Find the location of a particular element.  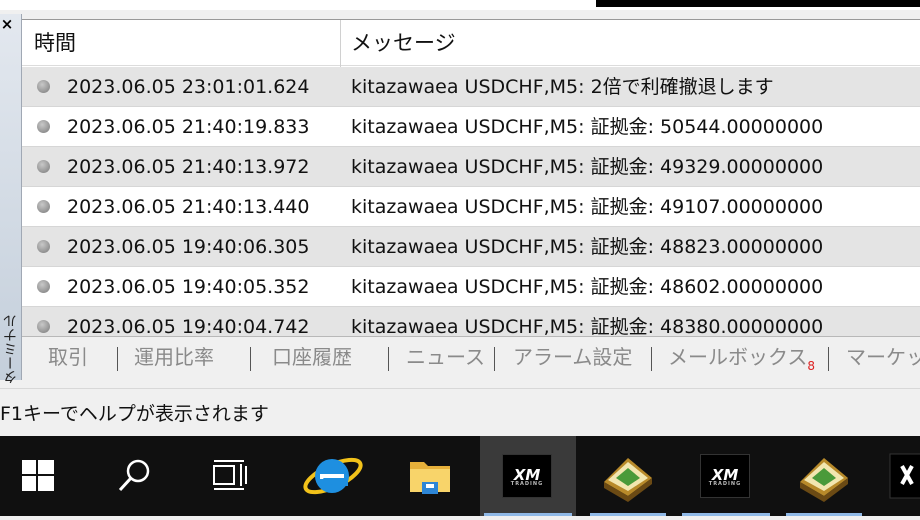

file-explorer-button is located at coordinates (430, 476).